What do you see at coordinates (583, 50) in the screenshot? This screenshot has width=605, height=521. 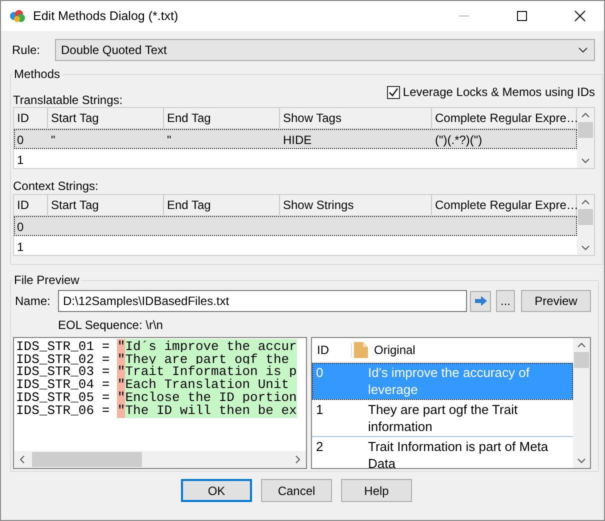 I see `chevron-down-icon` at bounding box center [583, 50].